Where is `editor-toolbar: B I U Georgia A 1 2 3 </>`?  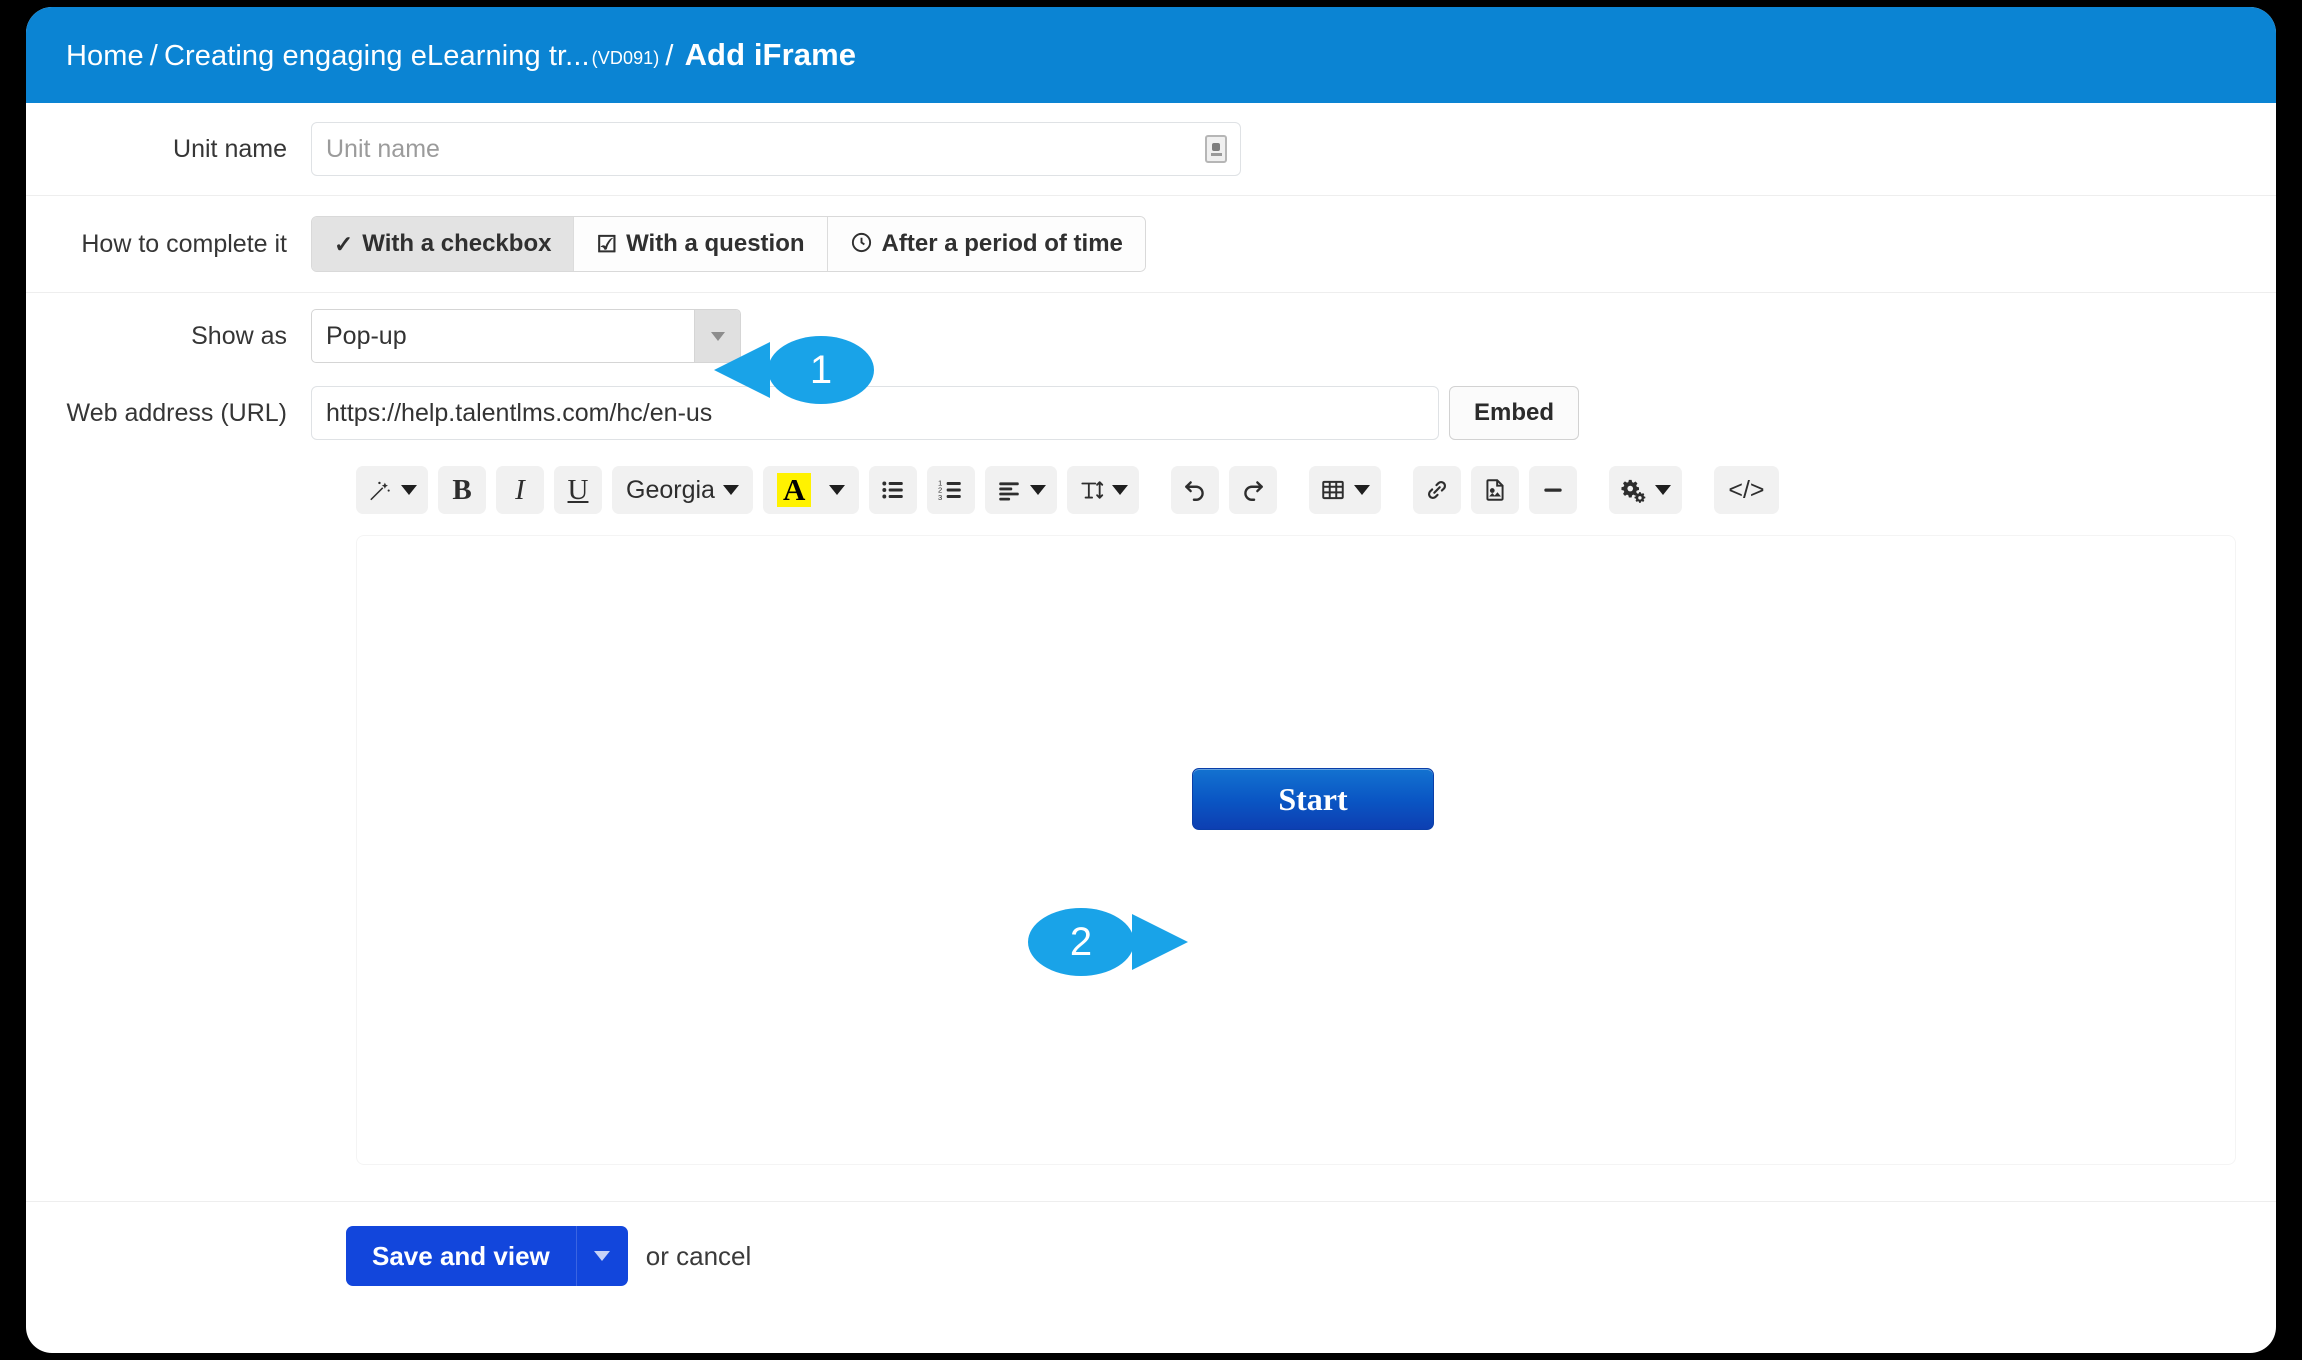
editor-toolbar: B I U Georgia A 1 2 3 </> is located at coordinates (1151, 490).